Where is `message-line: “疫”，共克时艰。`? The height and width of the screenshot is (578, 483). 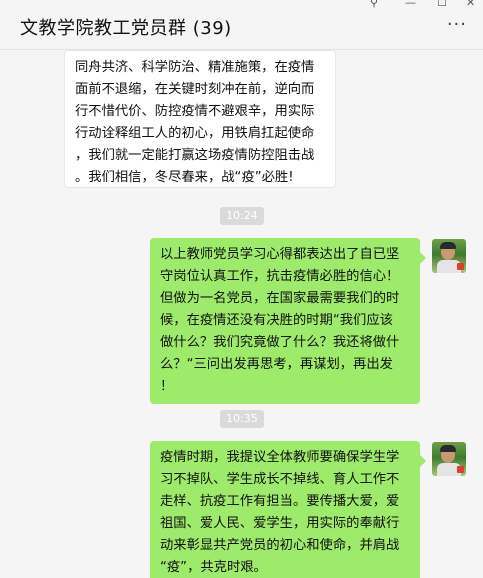 message-line: “疫”，共克时艰。 is located at coordinates (213, 567).